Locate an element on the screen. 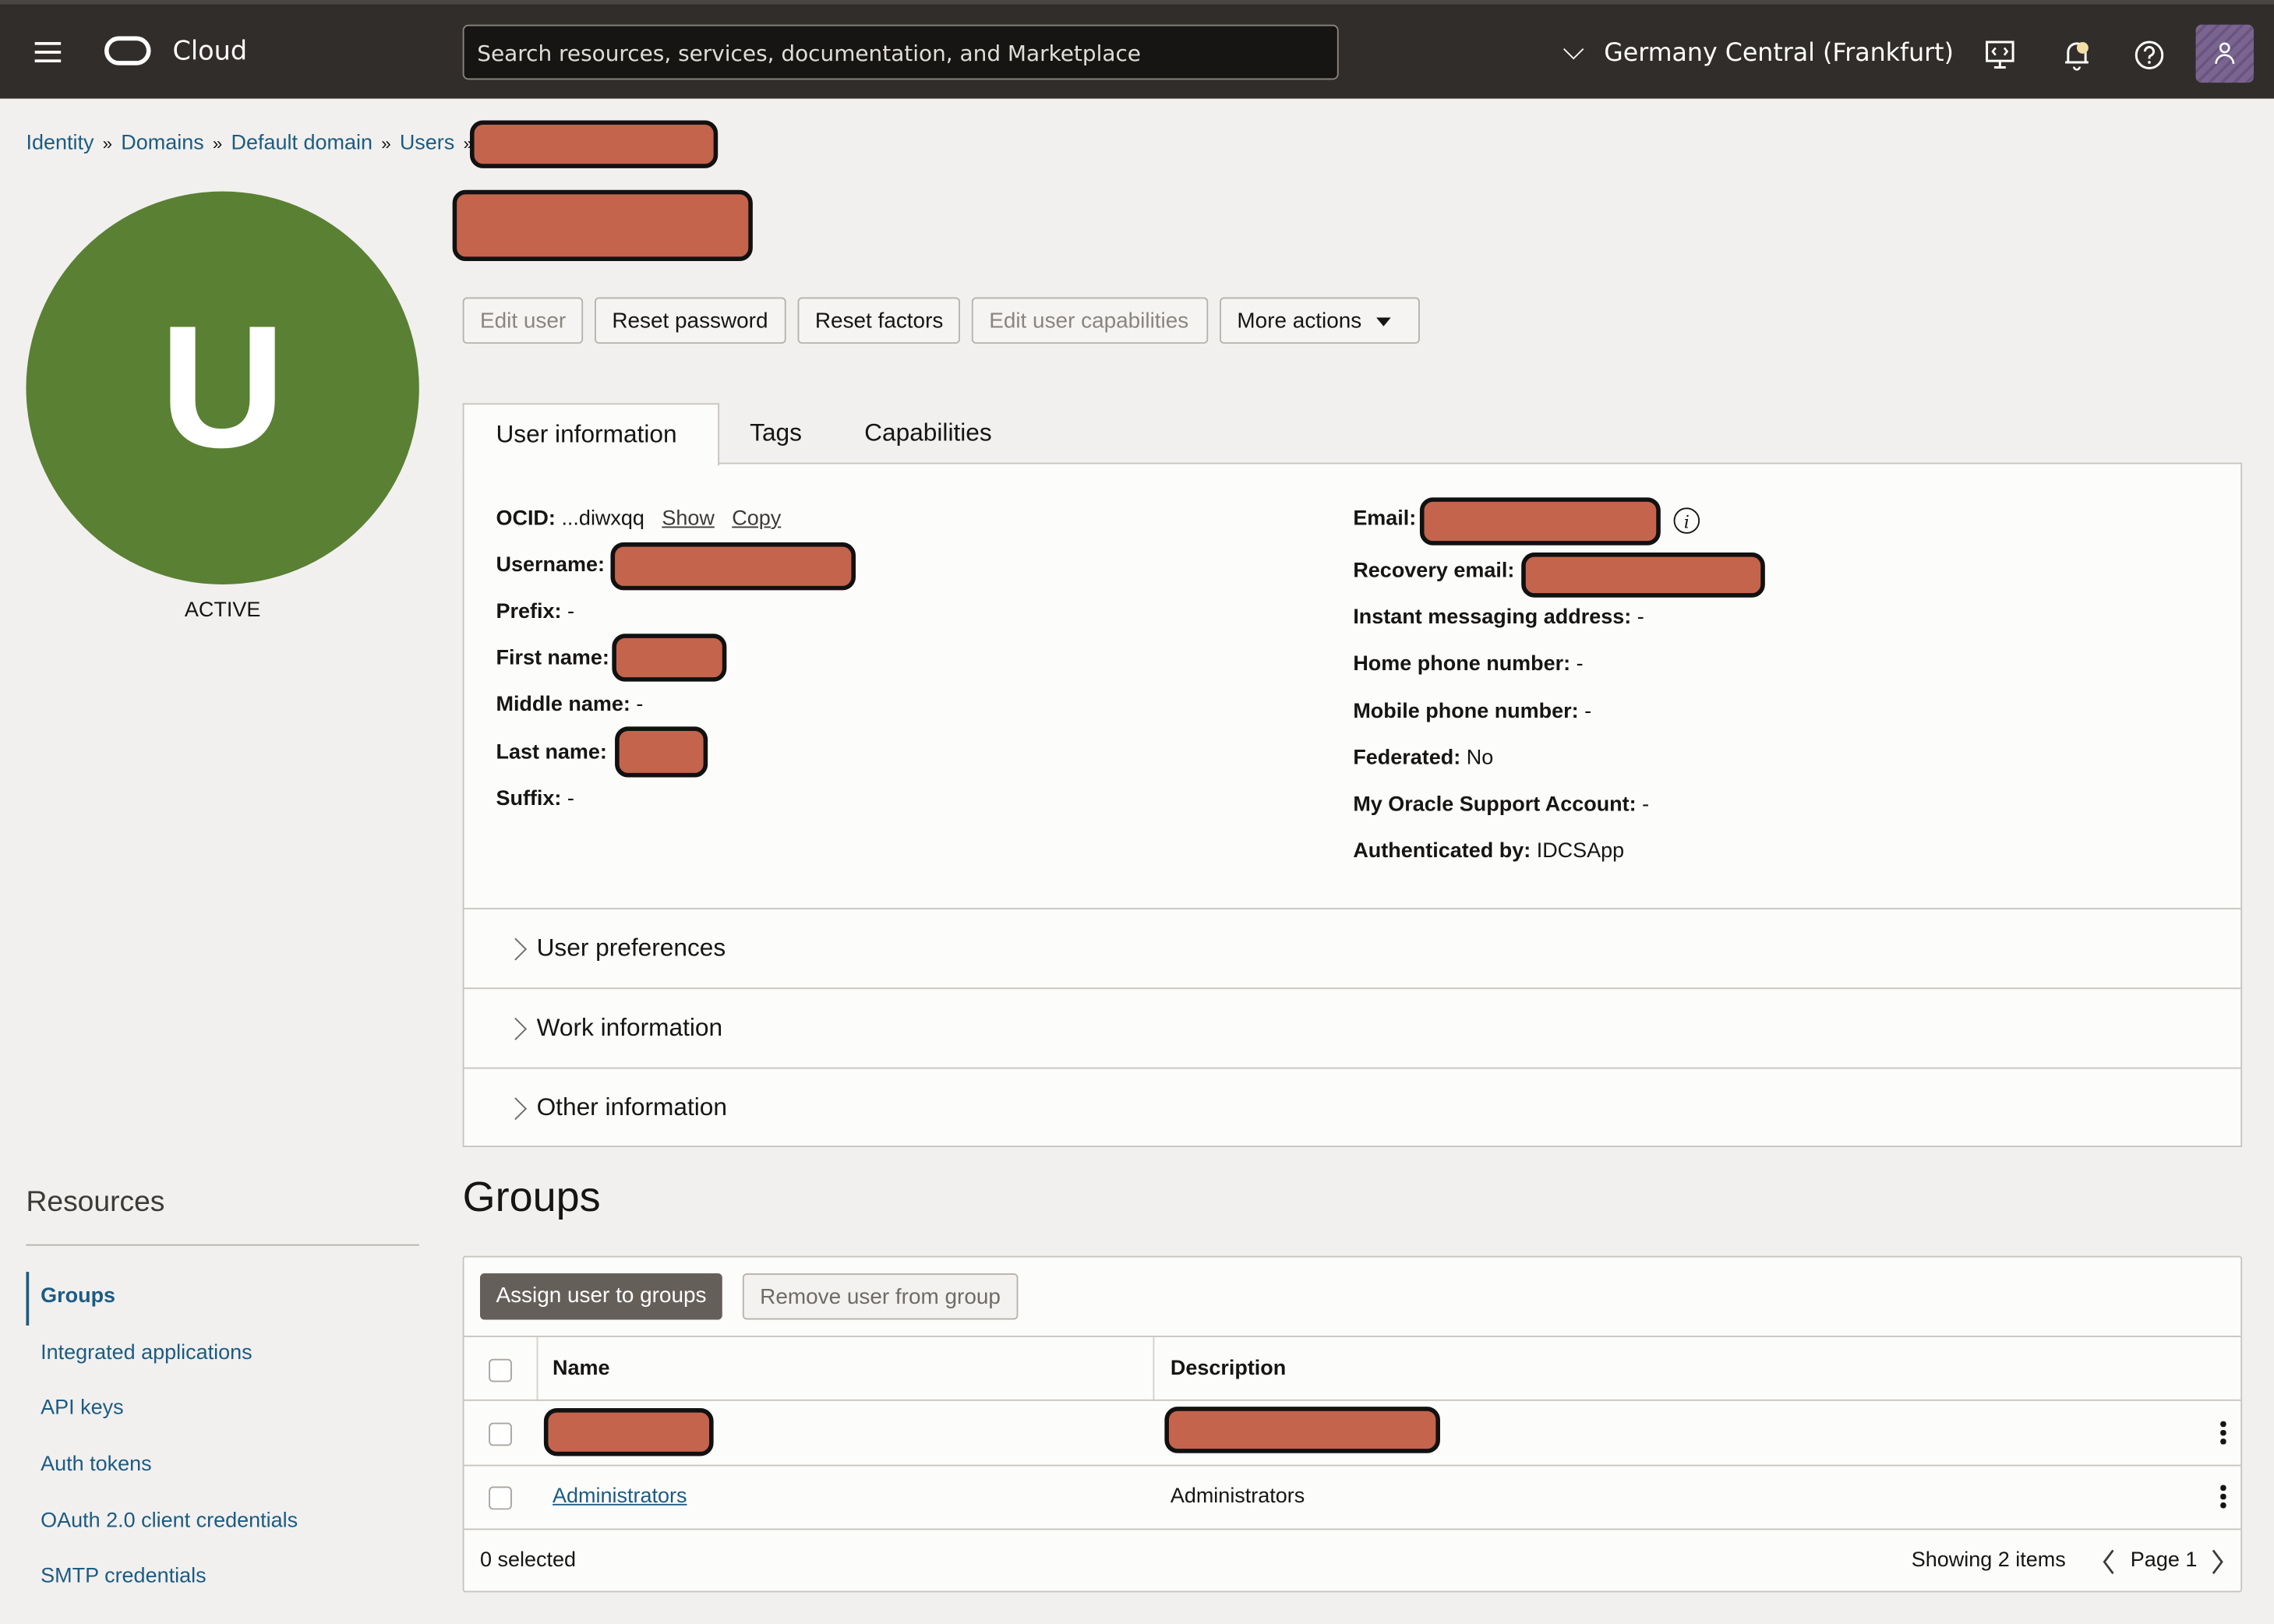  federated-label: Federated: is located at coordinates (1407, 759).